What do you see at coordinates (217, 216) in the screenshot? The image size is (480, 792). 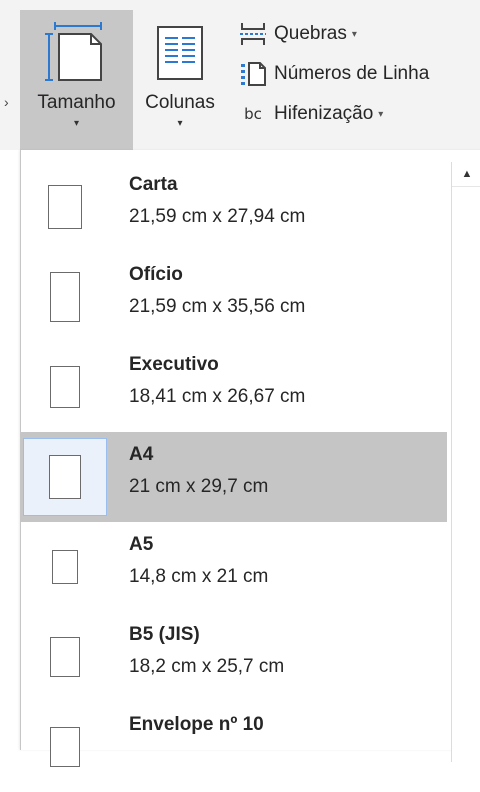 I see `page-size-dimensions: 21,59 cm x 27,94 cm` at bounding box center [217, 216].